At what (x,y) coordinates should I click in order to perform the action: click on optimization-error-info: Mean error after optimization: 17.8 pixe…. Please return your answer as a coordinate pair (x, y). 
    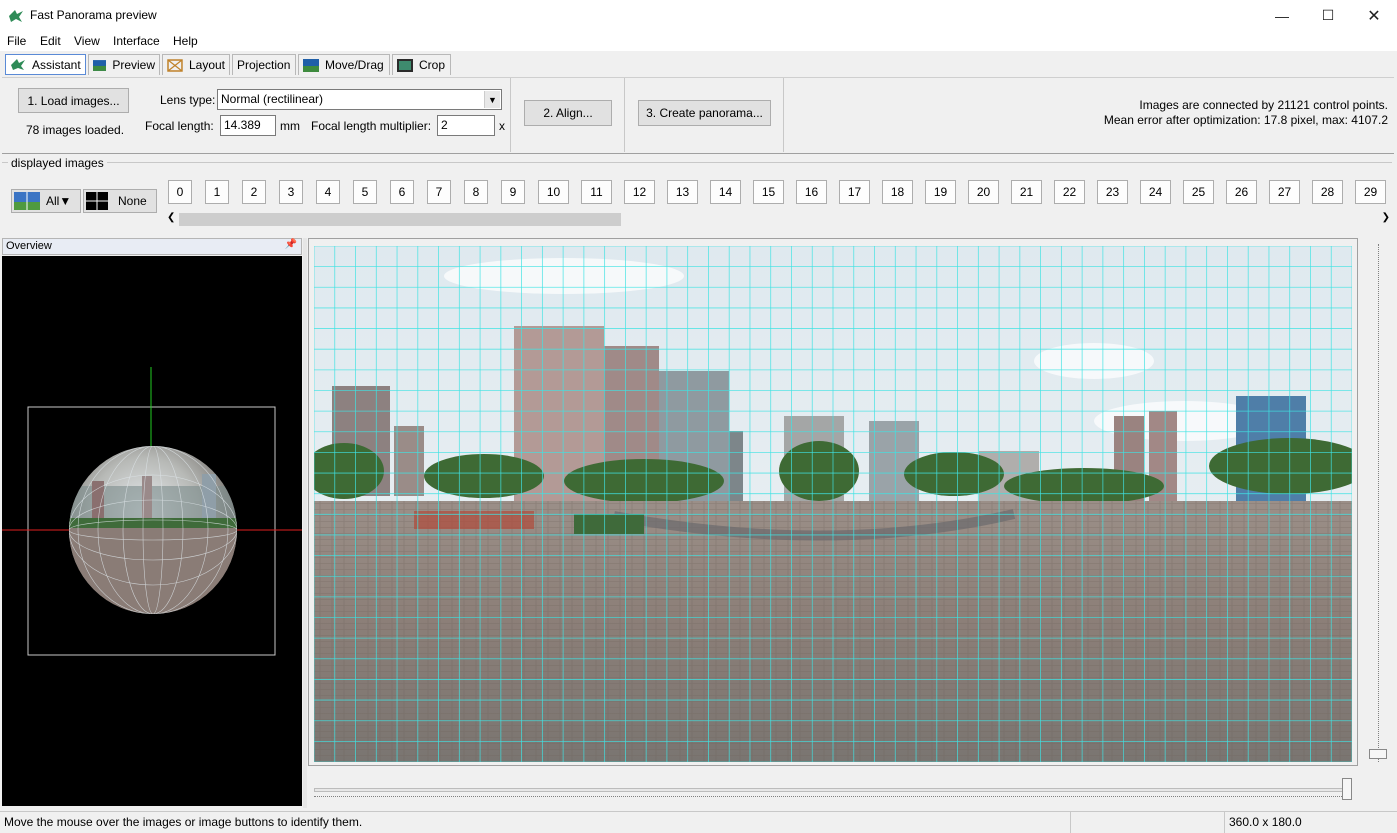
    Looking at the image, I should click on (1245, 120).